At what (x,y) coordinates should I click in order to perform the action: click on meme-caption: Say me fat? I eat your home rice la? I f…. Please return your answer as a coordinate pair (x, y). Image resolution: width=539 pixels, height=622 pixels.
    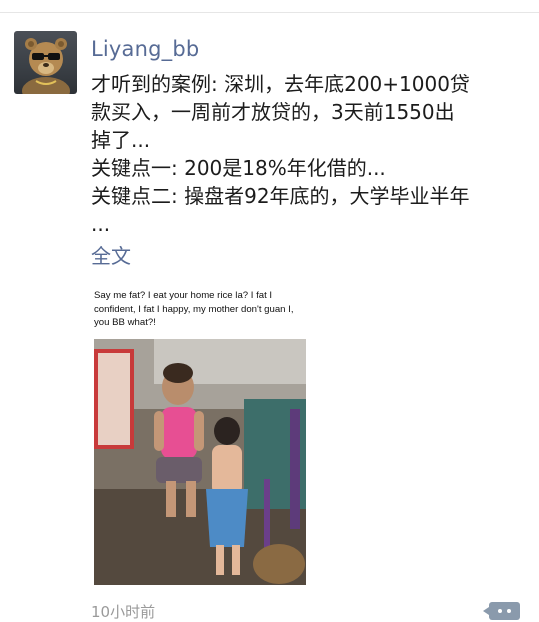
    Looking at the image, I should click on (194, 309).